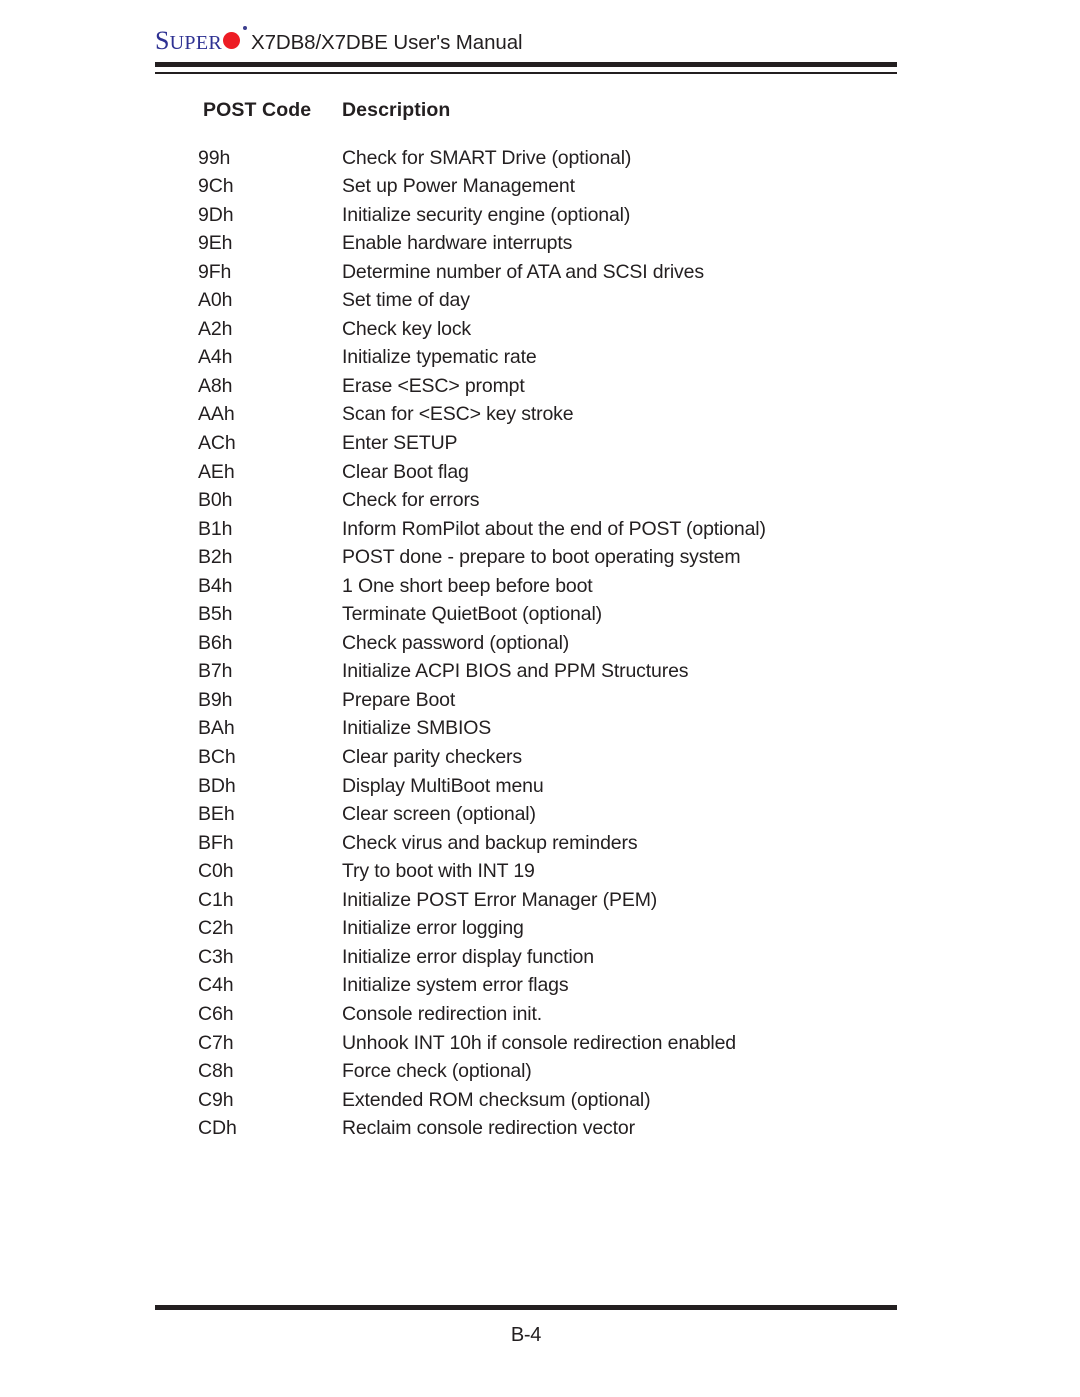 The image size is (1080, 1397). Describe the element at coordinates (468, 956) in the screenshot. I see `cell-description: Initialize error display function` at that location.